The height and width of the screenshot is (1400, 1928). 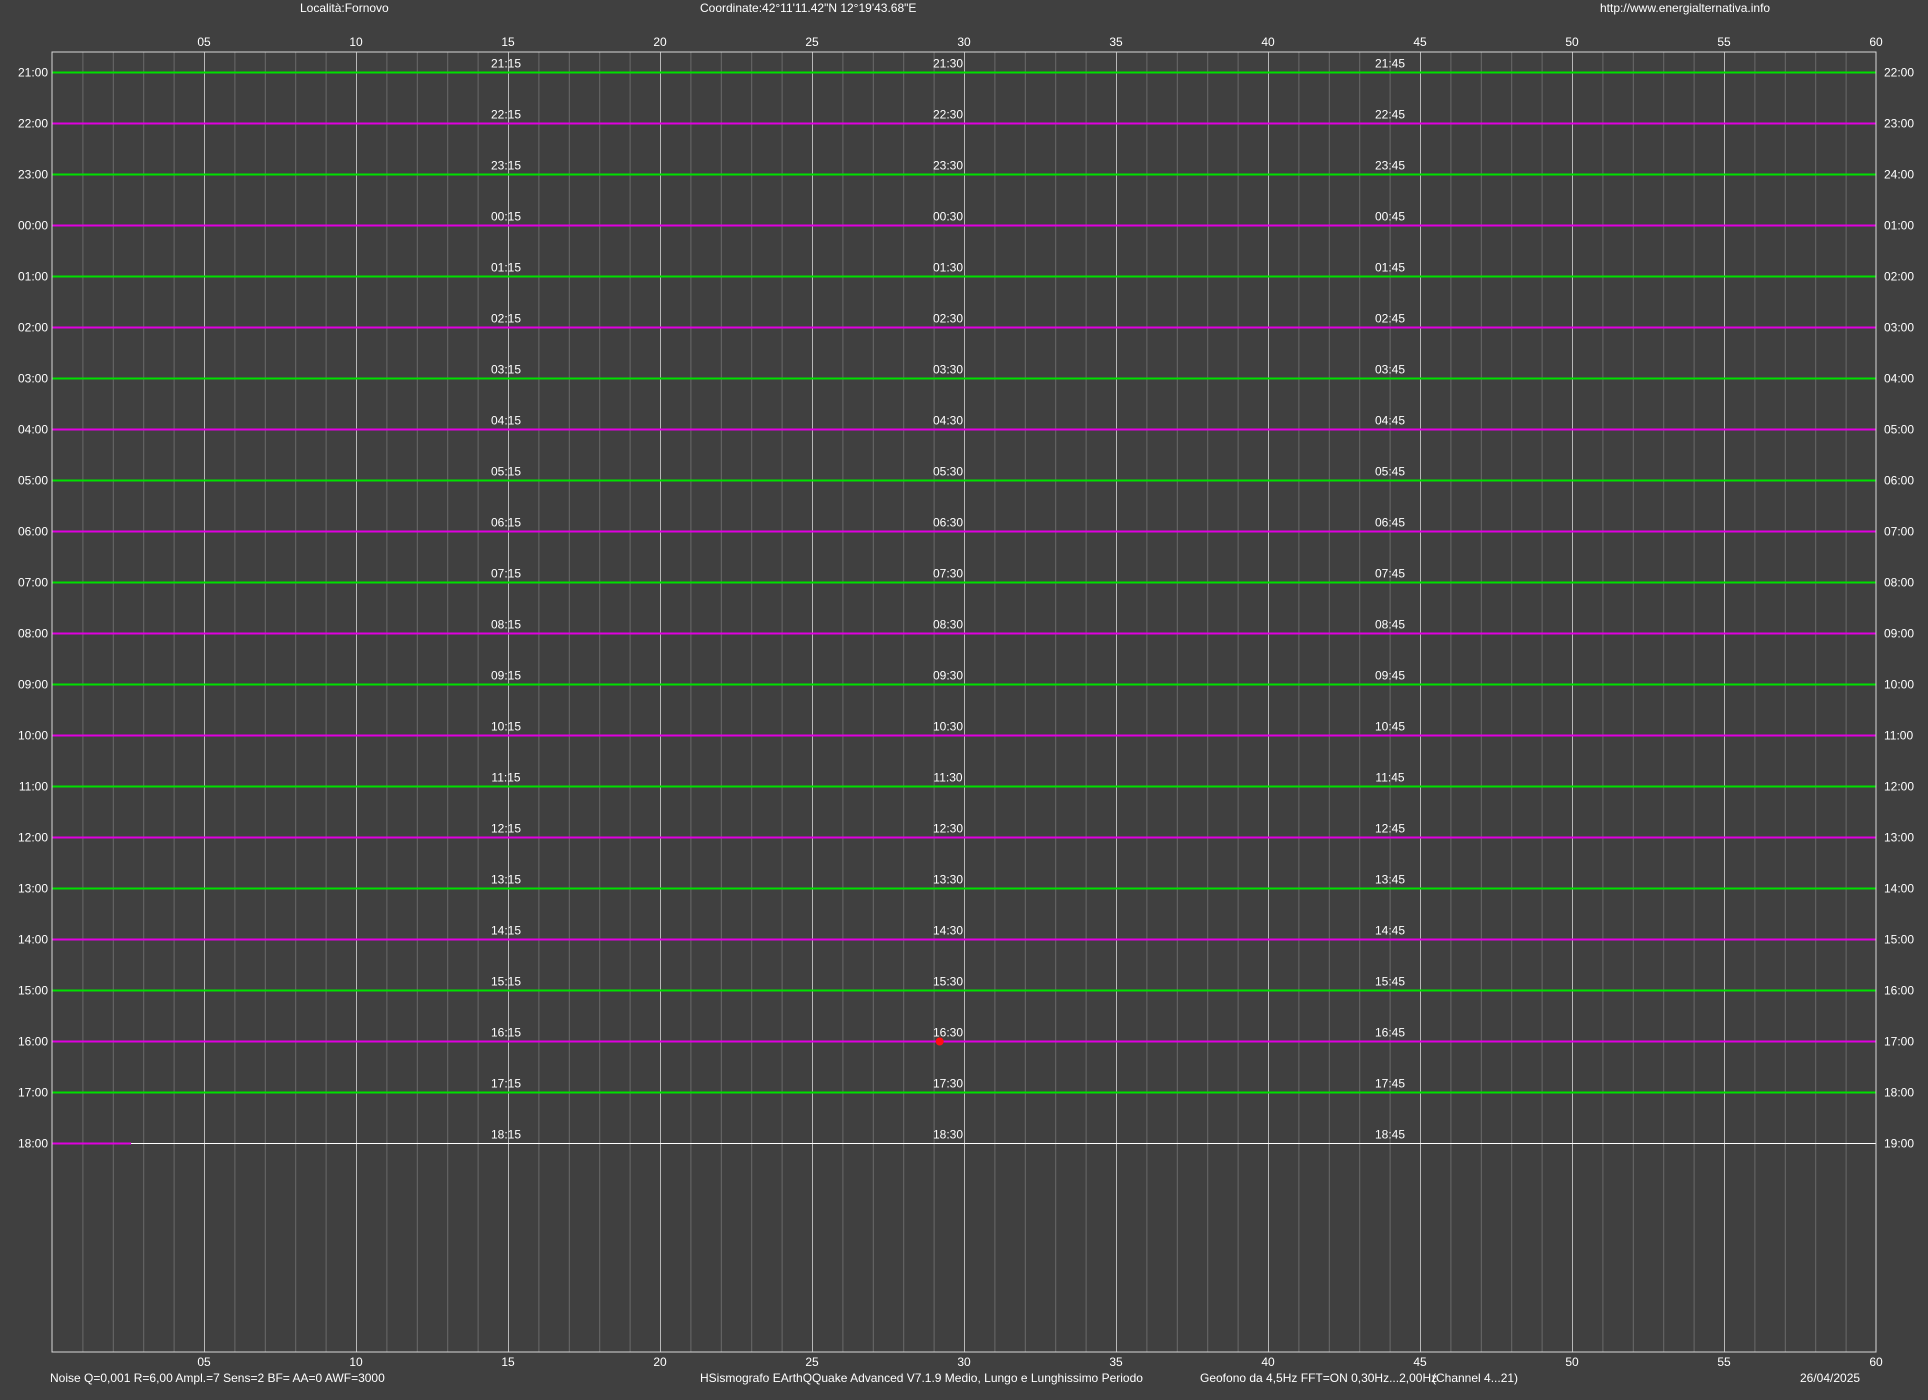 What do you see at coordinates (33, 1144) in the screenshot?
I see `row-start-time-label: 18:00` at bounding box center [33, 1144].